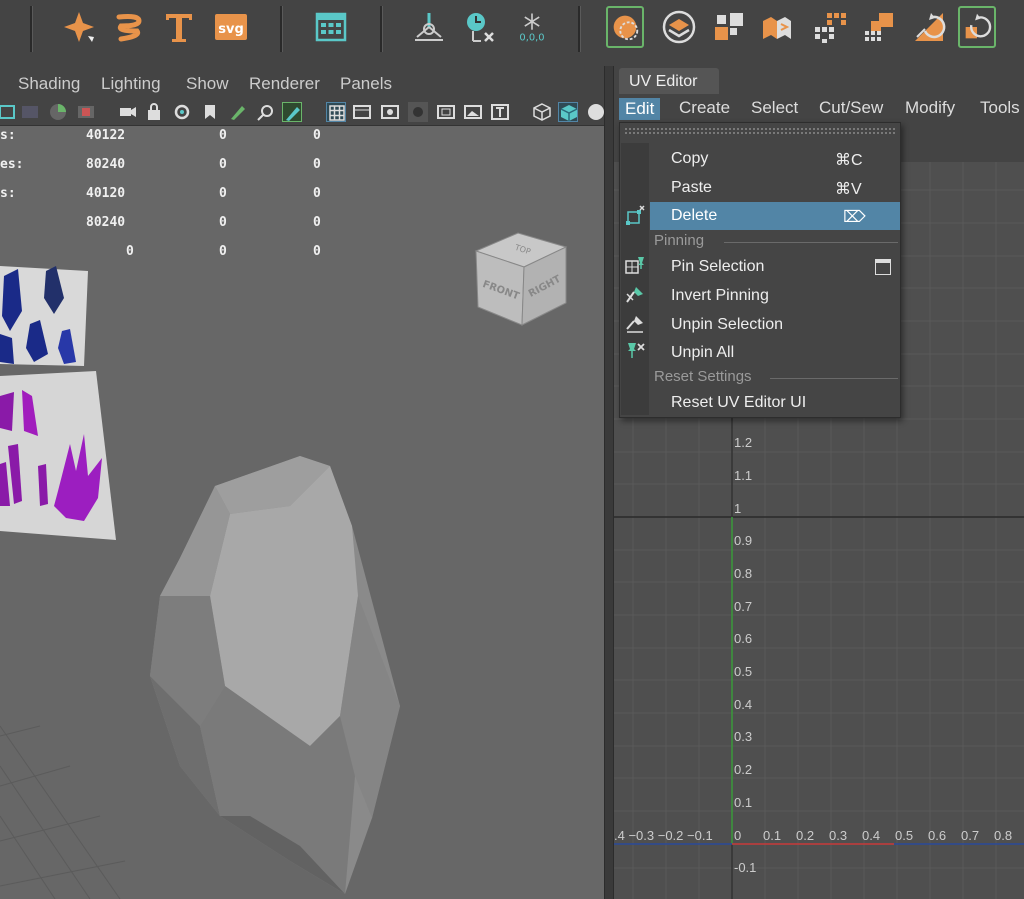 The height and width of the screenshot is (899, 1024). What do you see at coordinates (640, 109) in the screenshot?
I see `menu-edit: Edit` at bounding box center [640, 109].